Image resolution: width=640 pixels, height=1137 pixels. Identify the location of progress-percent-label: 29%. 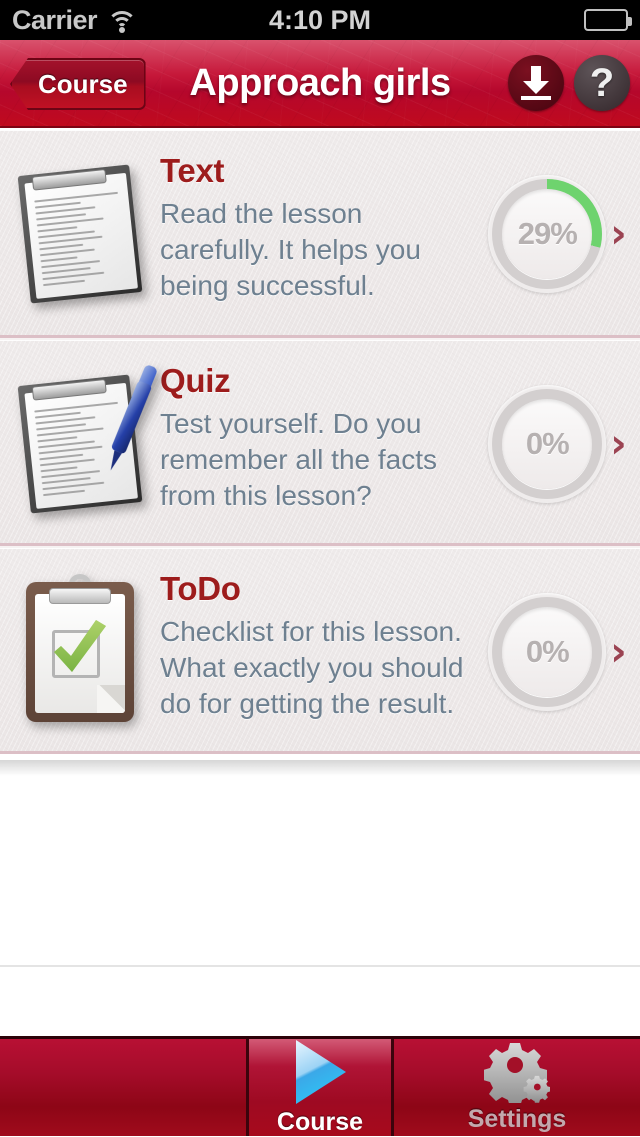
(547, 233).